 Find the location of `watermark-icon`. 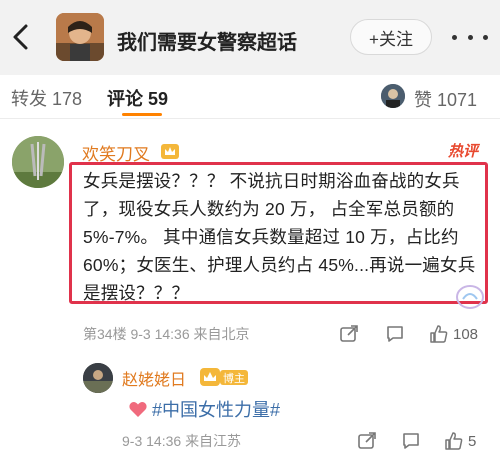

watermark-icon is located at coordinates (470, 297).